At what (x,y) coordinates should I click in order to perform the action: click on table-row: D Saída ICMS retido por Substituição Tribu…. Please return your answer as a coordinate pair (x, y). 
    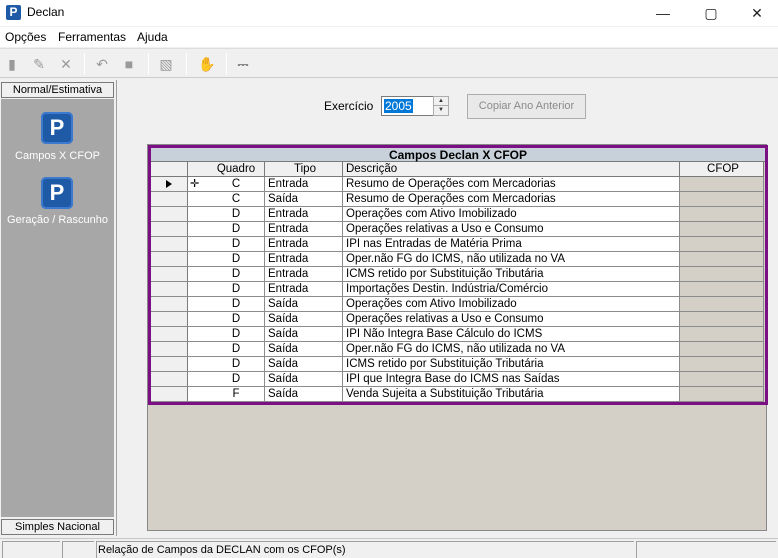
    Looking at the image, I should click on (457, 364).